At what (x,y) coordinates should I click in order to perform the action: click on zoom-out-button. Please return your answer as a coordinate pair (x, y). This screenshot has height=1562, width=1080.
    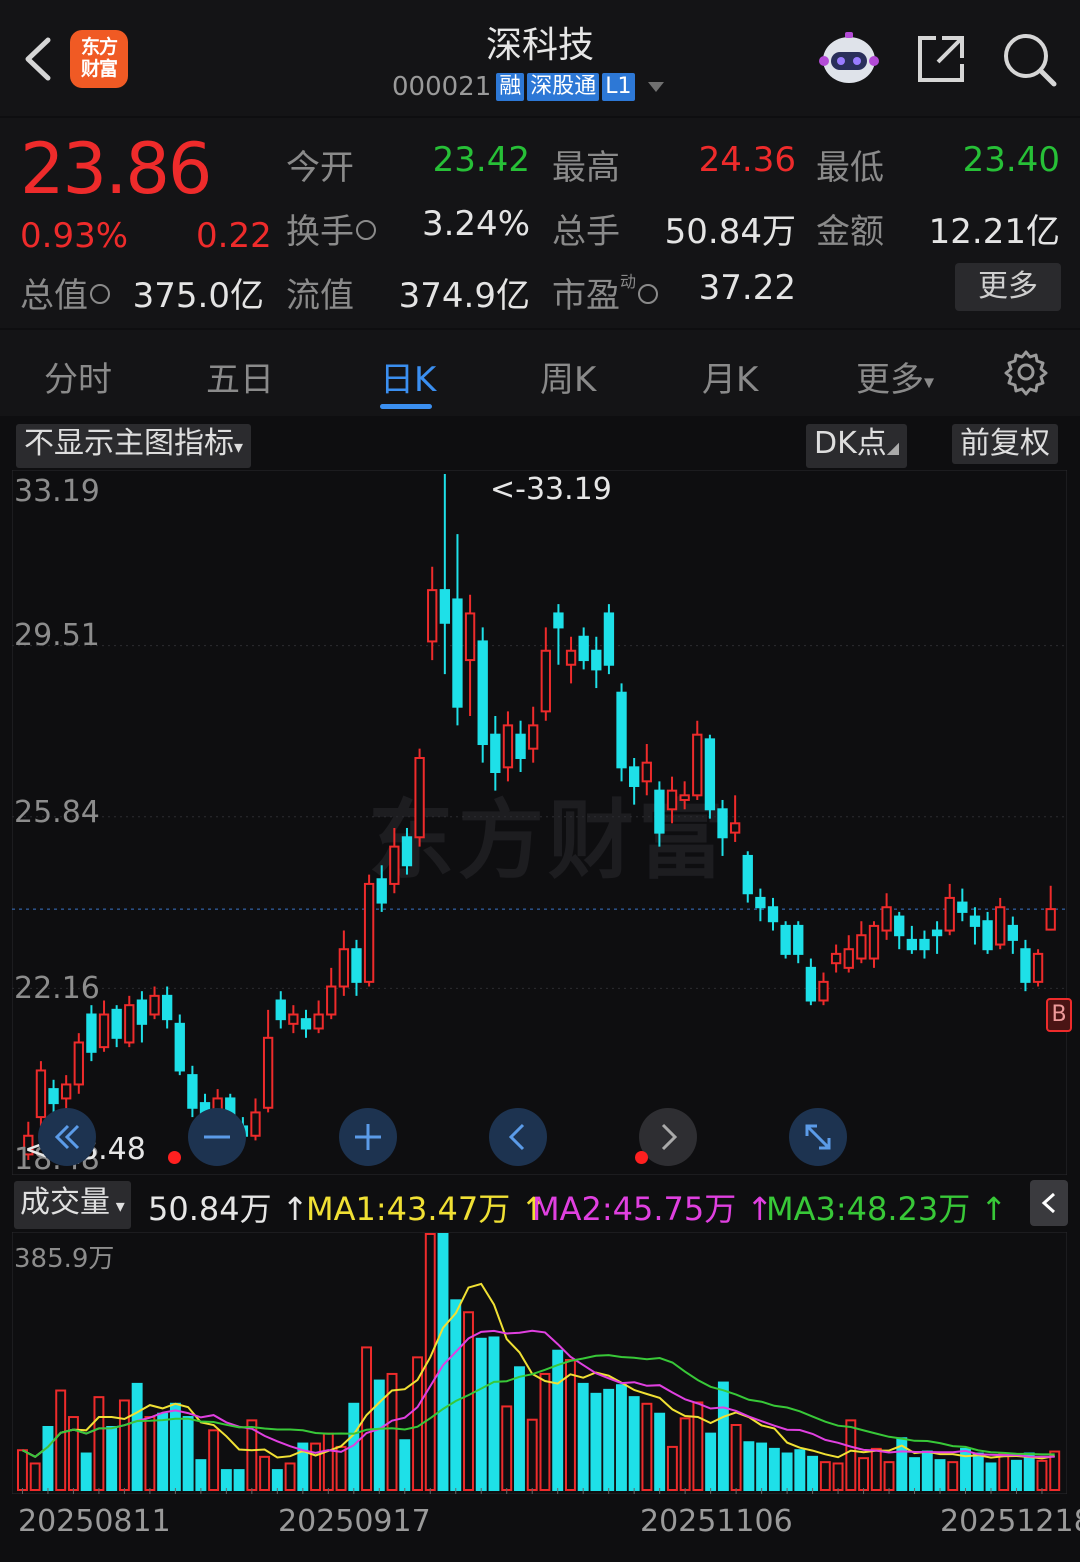
    Looking at the image, I should click on (217, 1137).